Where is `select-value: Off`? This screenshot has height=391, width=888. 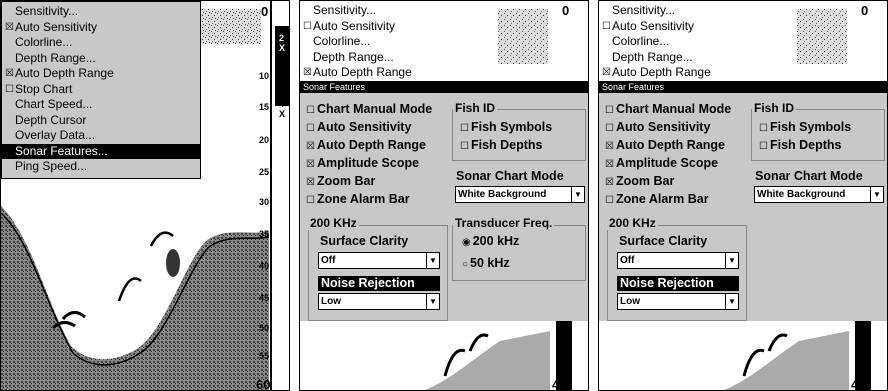
select-value: Off is located at coordinates (627, 260).